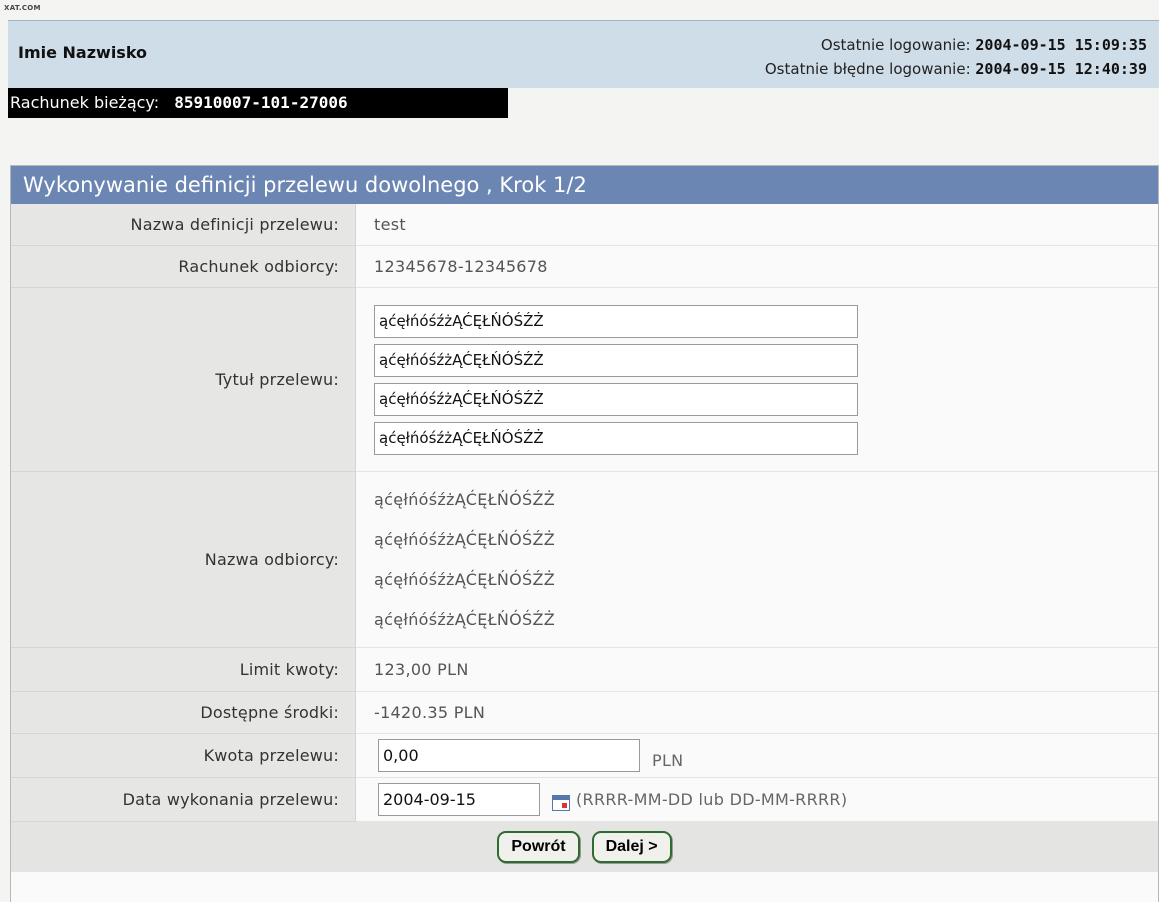  What do you see at coordinates (757, 670) in the screenshot?
I see `limit-value: 123,00 PLN` at bounding box center [757, 670].